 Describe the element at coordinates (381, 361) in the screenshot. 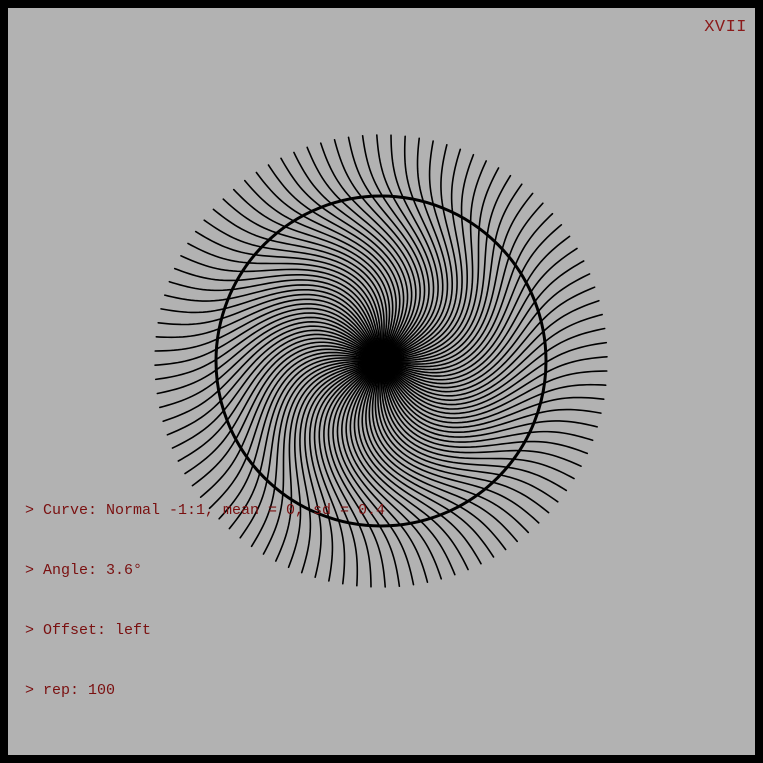

I see `center-core` at that location.